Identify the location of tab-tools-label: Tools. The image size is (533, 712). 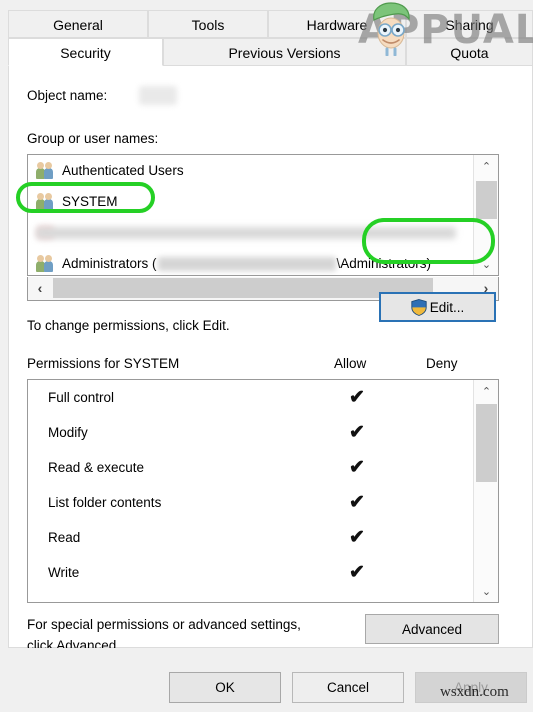
(208, 25).